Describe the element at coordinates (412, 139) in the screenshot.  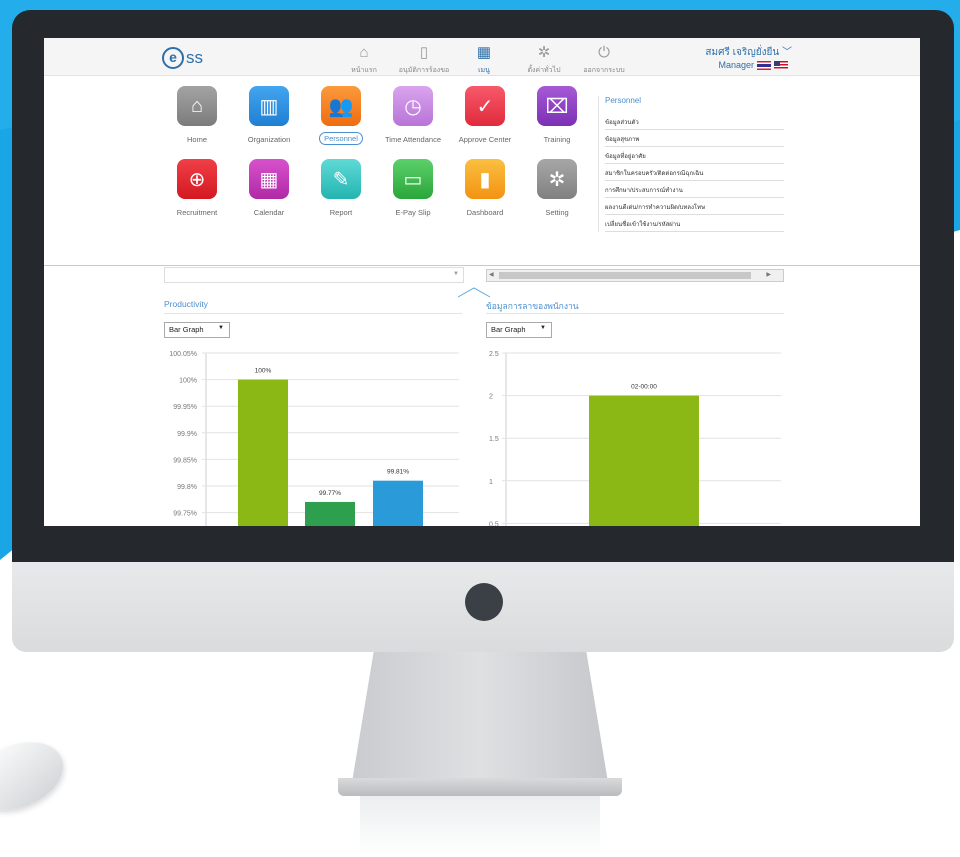
I see `app-label: Time Attendance` at that location.